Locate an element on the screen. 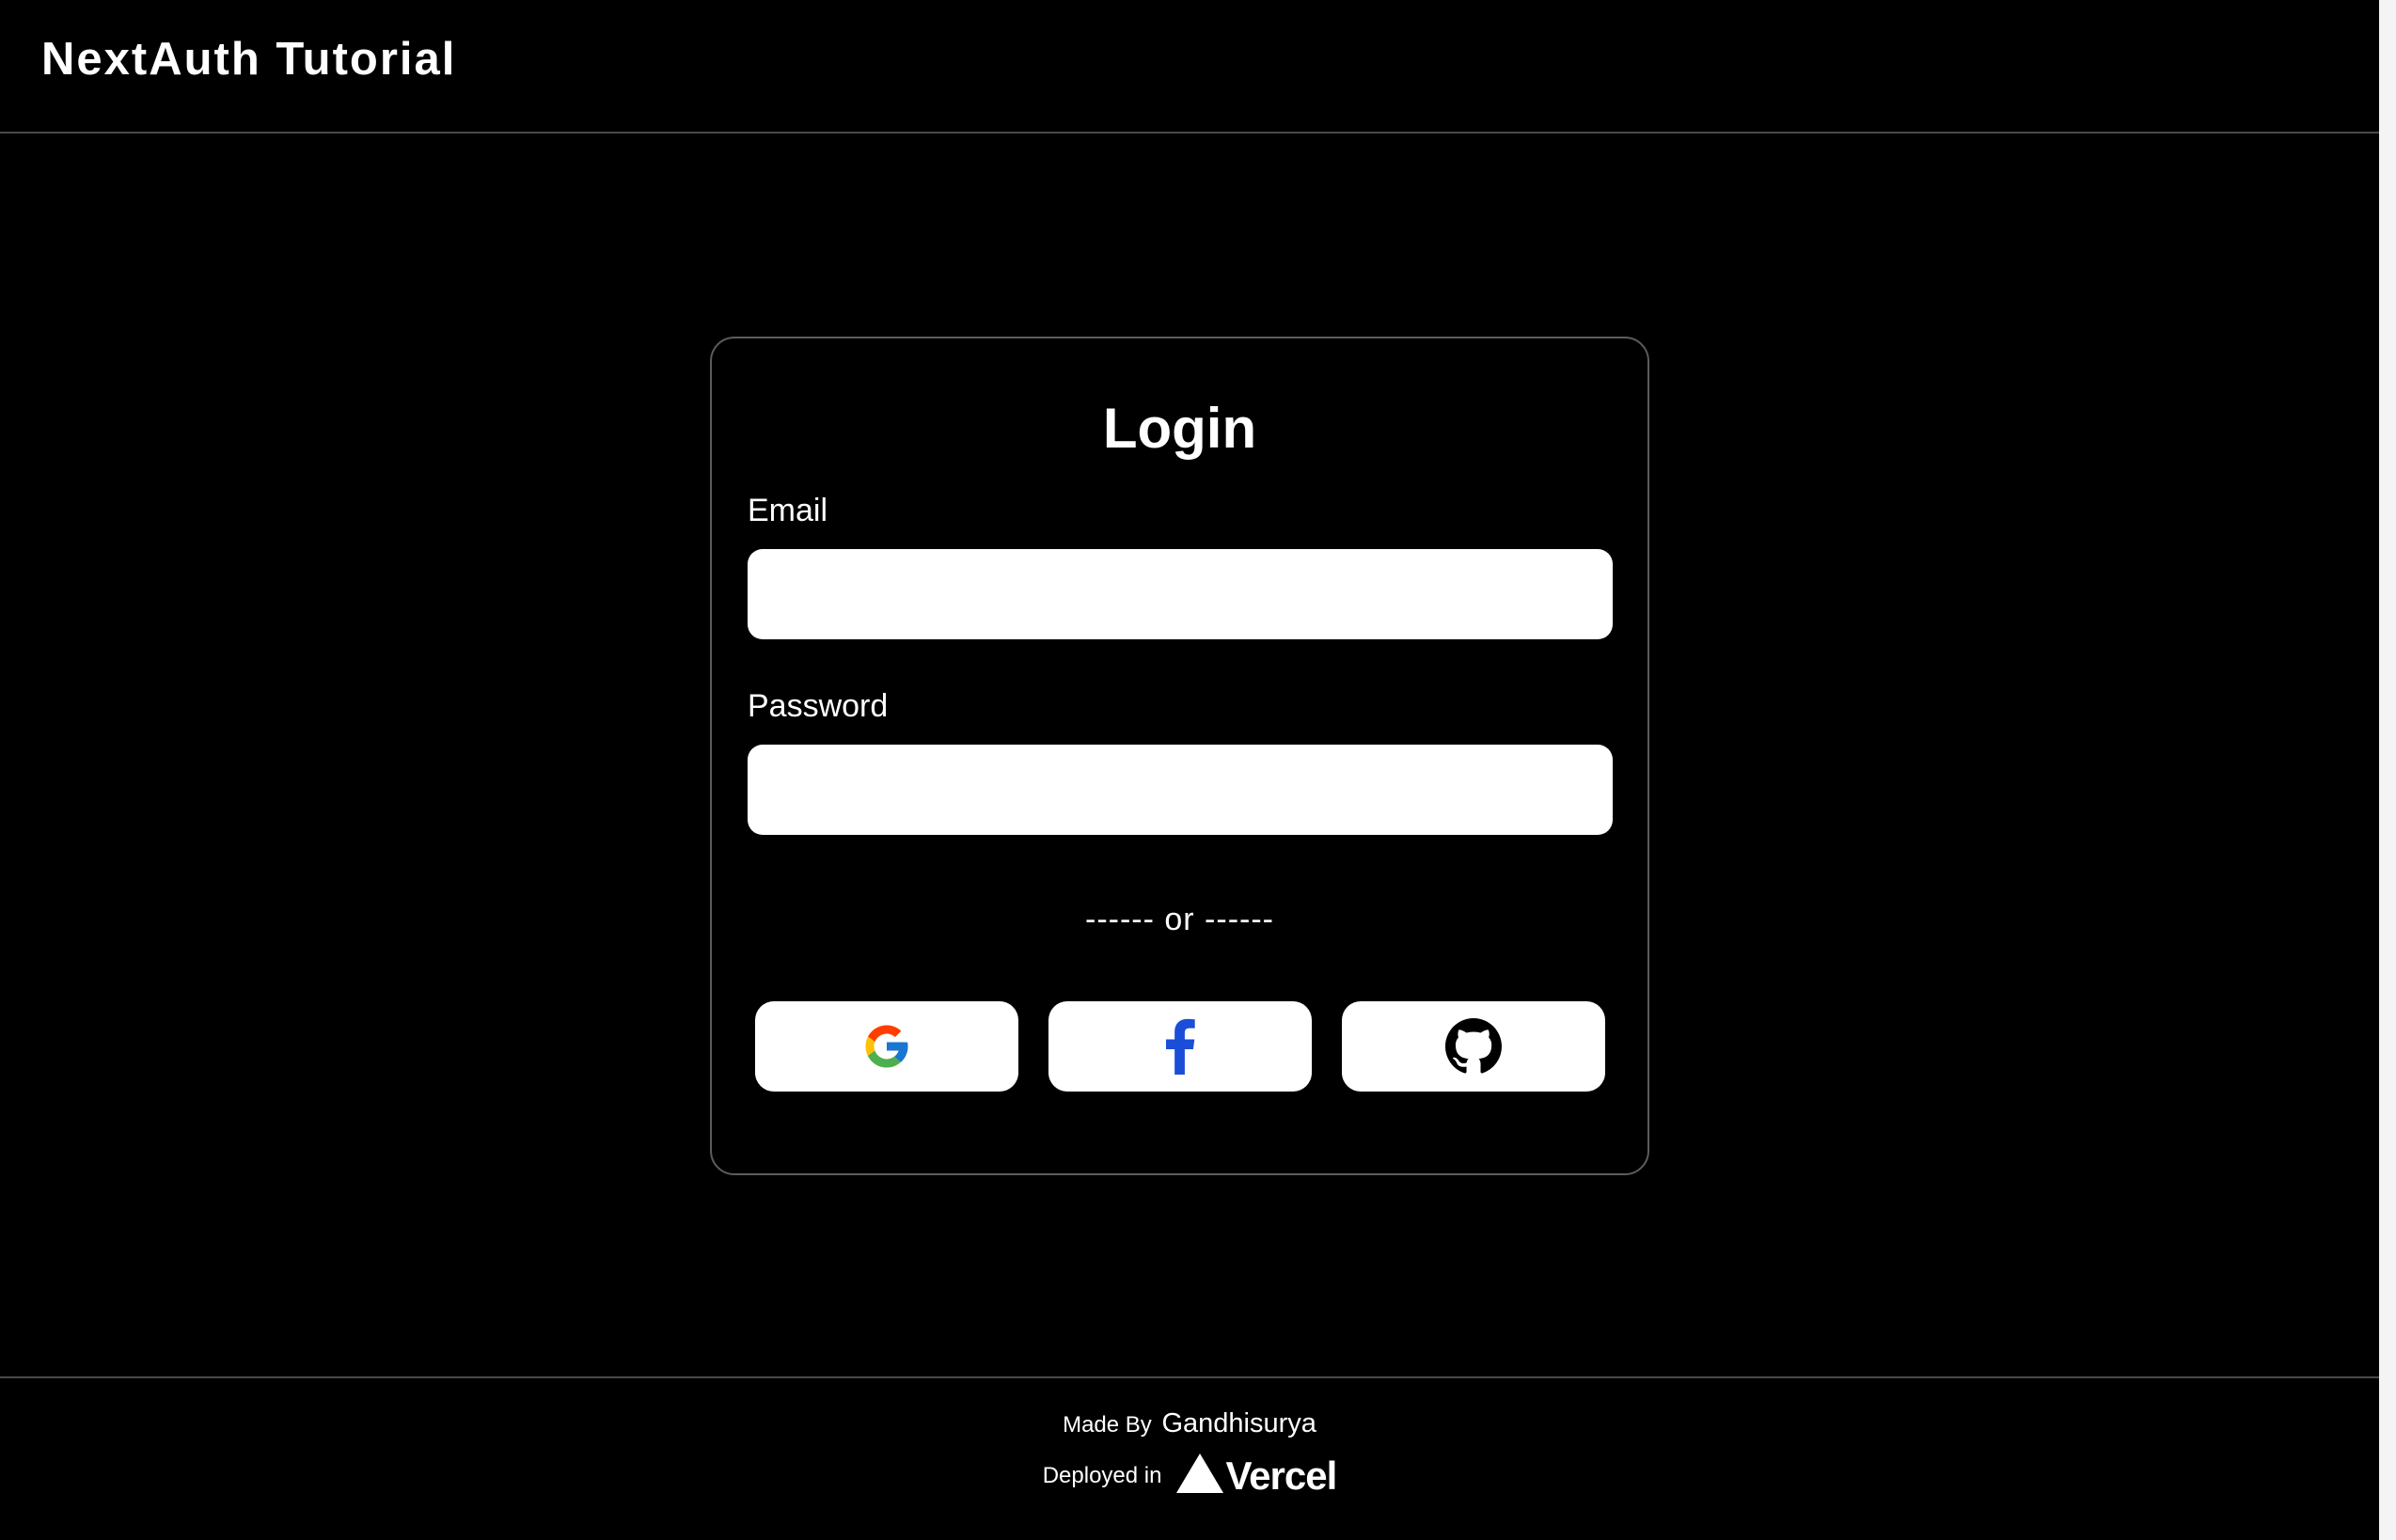 The image size is (2396, 1540). top-navbar: NextAuth Tutorial is located at coordinates (1189, 67).